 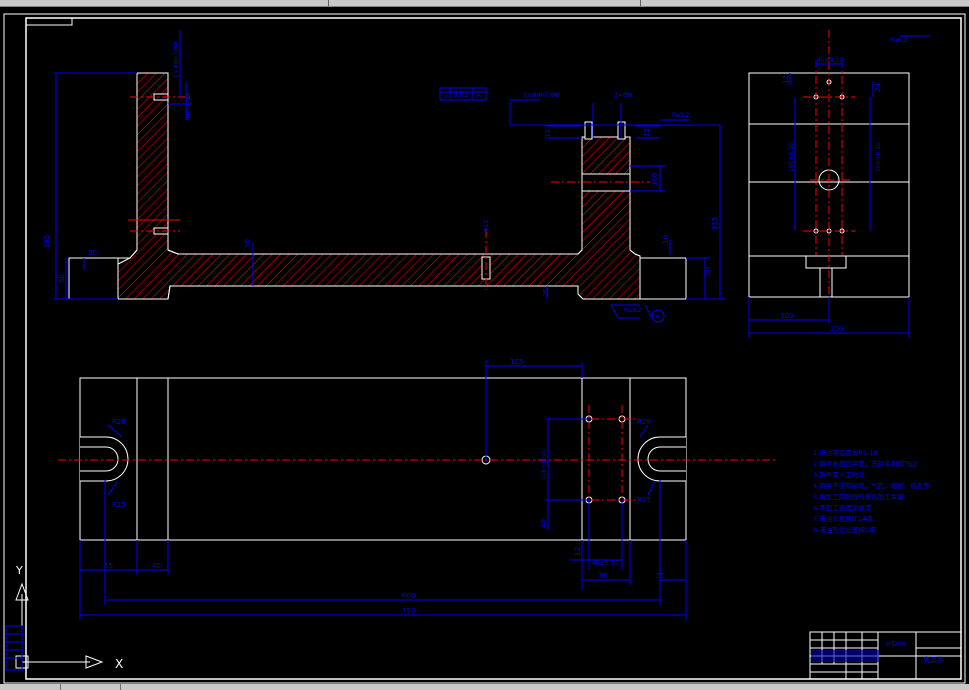 What do you see at coordinates (655, 179) in the screenshot?
I see `front-dim-100-vertical: 100` at bounding box center [655, 179].